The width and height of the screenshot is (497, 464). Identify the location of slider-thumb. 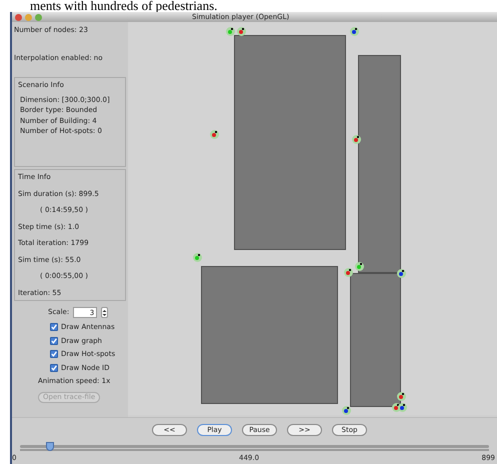
(50, 446).